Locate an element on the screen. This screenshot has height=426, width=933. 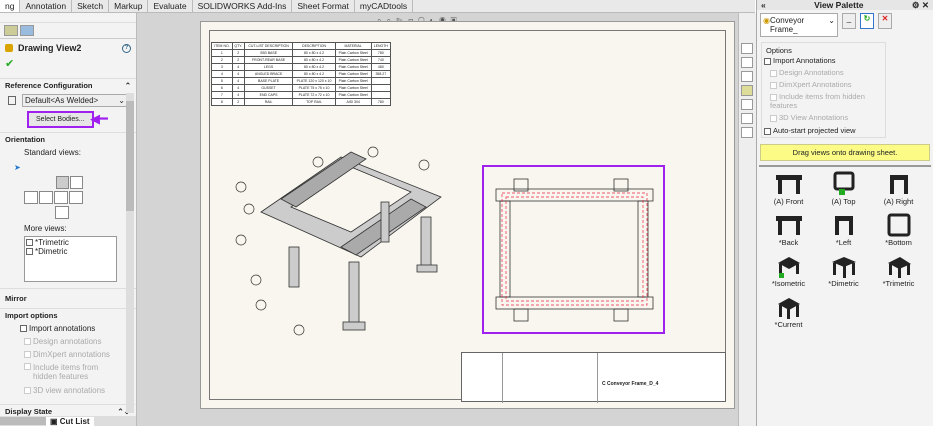
title-block: C Conveyor Frame_D_4 is located at coordinates (593, 377).